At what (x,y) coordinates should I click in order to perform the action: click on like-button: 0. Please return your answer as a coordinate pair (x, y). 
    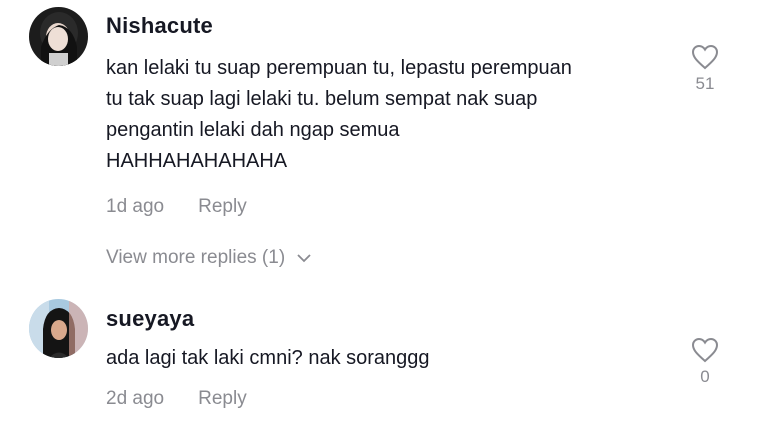
    Looking at the image, I should click on (705, 362).